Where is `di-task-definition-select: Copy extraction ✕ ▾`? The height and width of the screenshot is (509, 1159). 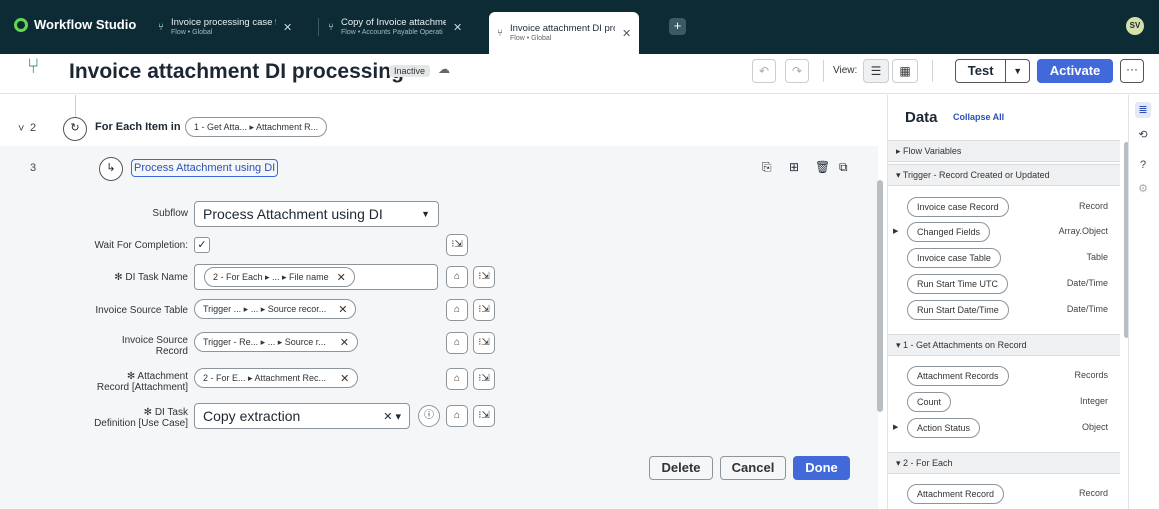 di-task-definition-select: Copy extraction ✕ ▾ is located at coordinates (302, 416).